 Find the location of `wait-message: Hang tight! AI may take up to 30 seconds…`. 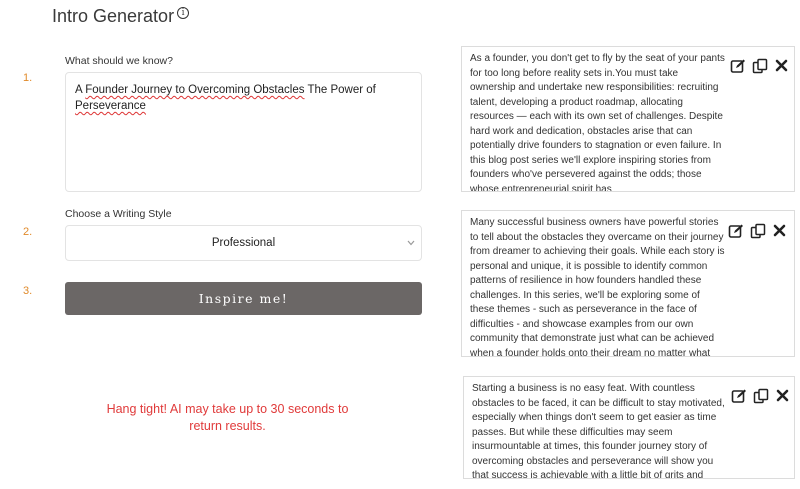

wait-message: Hang tight! AI may take up to 30 seconds… is located at coordinates (227, 417).